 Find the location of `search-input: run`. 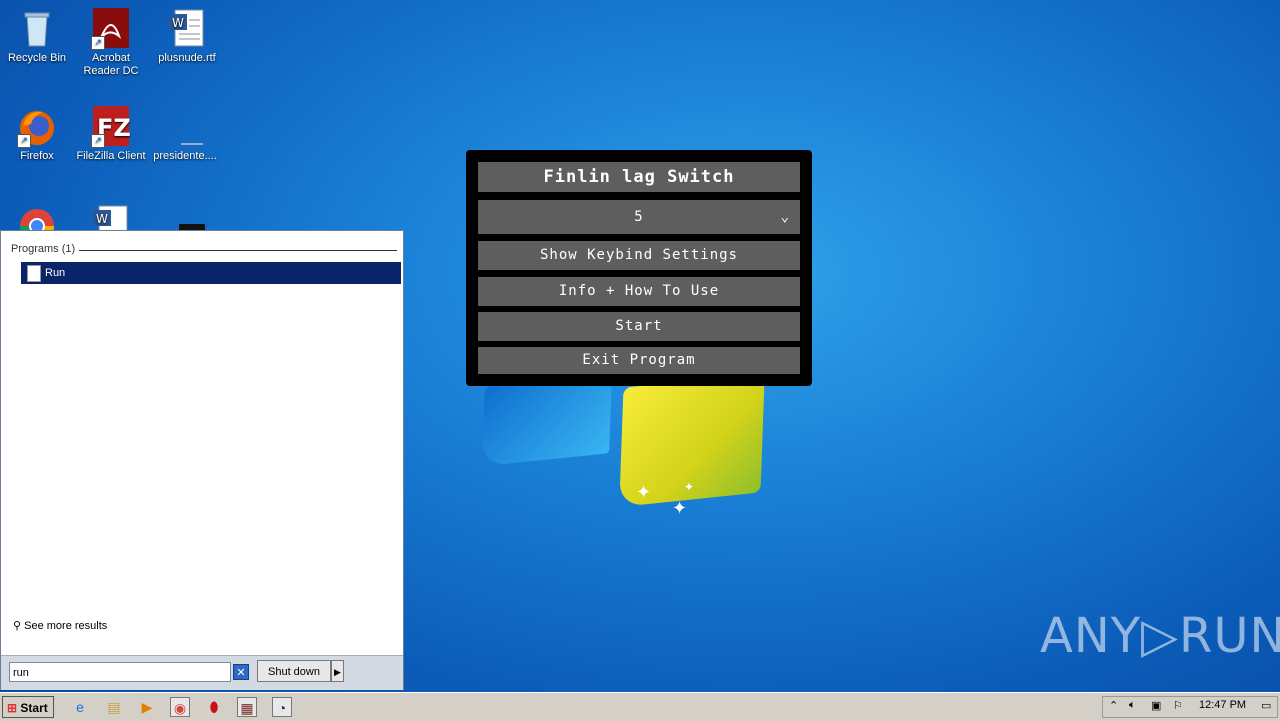

search-input: run is located at coordinates (120, 672).